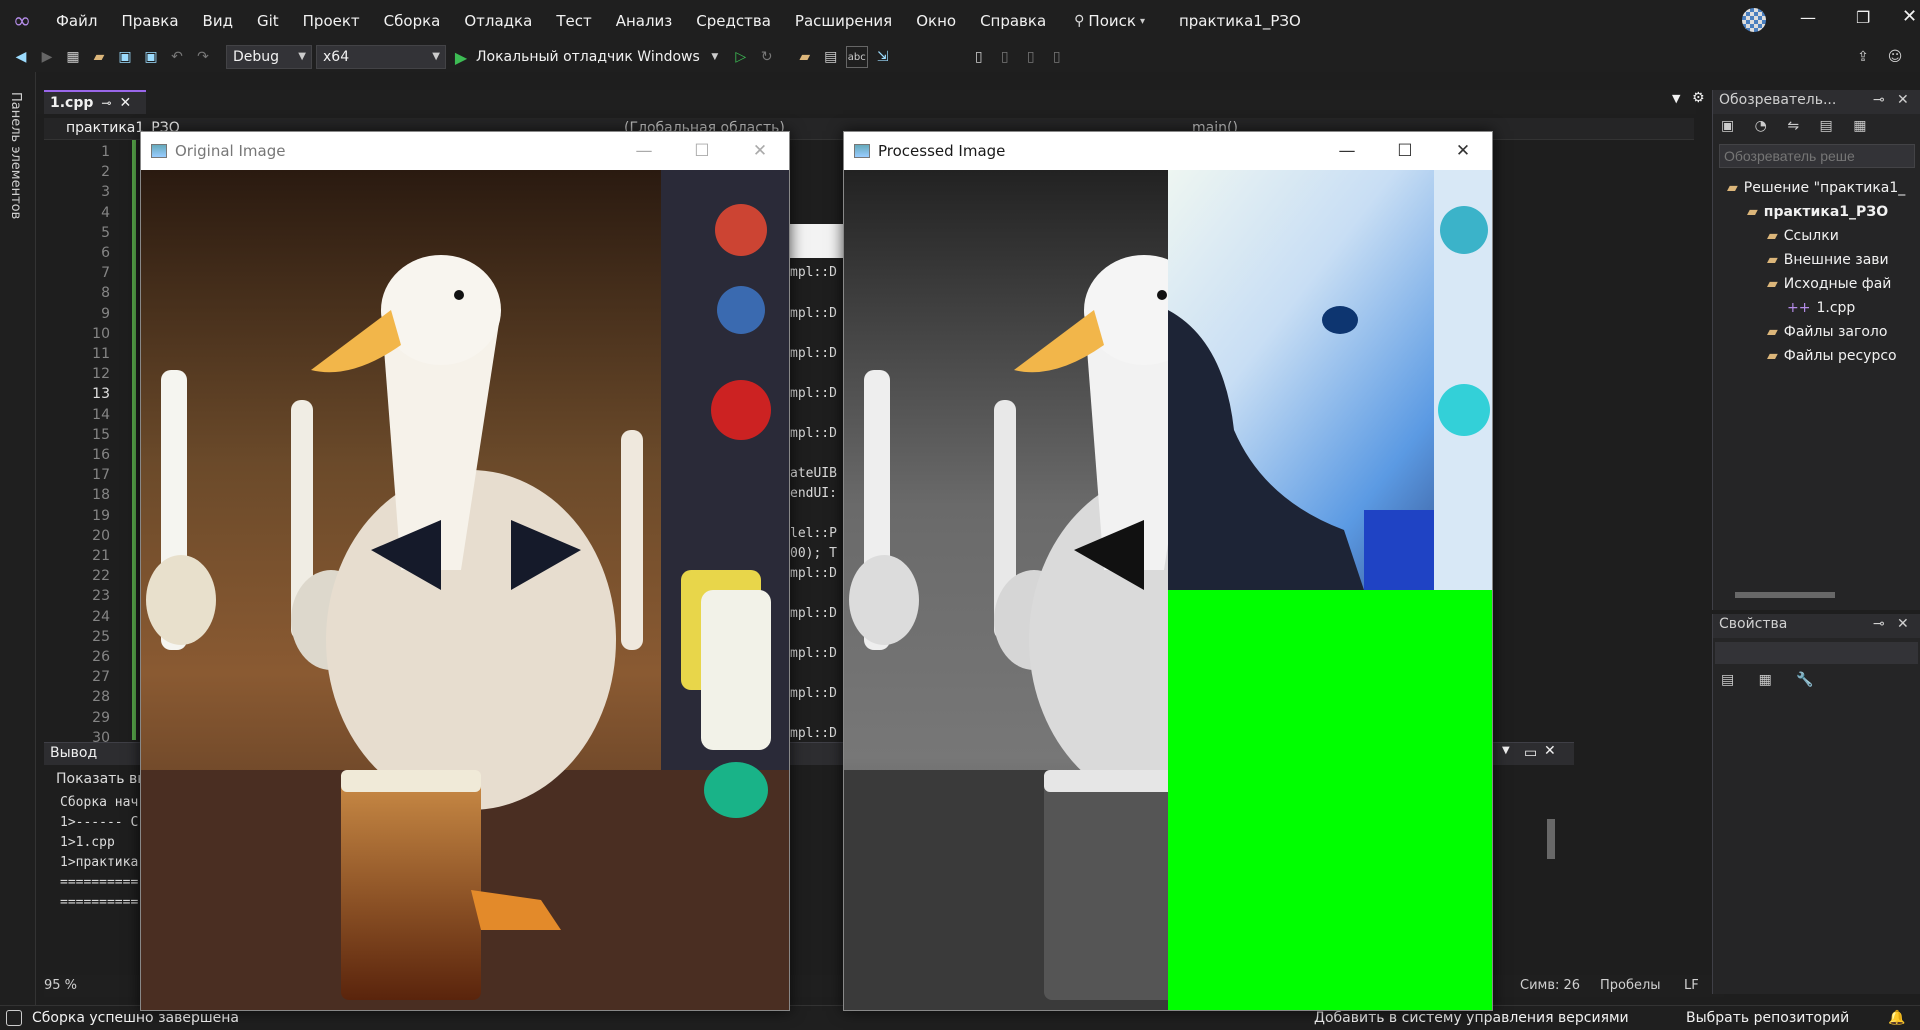  What do you see at coordinates (101, 697) in the screenshot?
I see `line-number: 28` at bounding box center [101, 697].